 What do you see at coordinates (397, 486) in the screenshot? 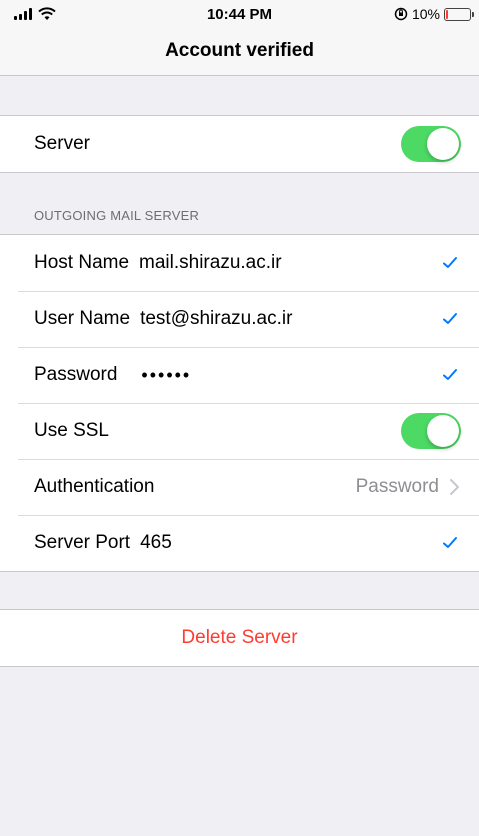
I see `authentication-value: Password` at bounding box center [397, 486].